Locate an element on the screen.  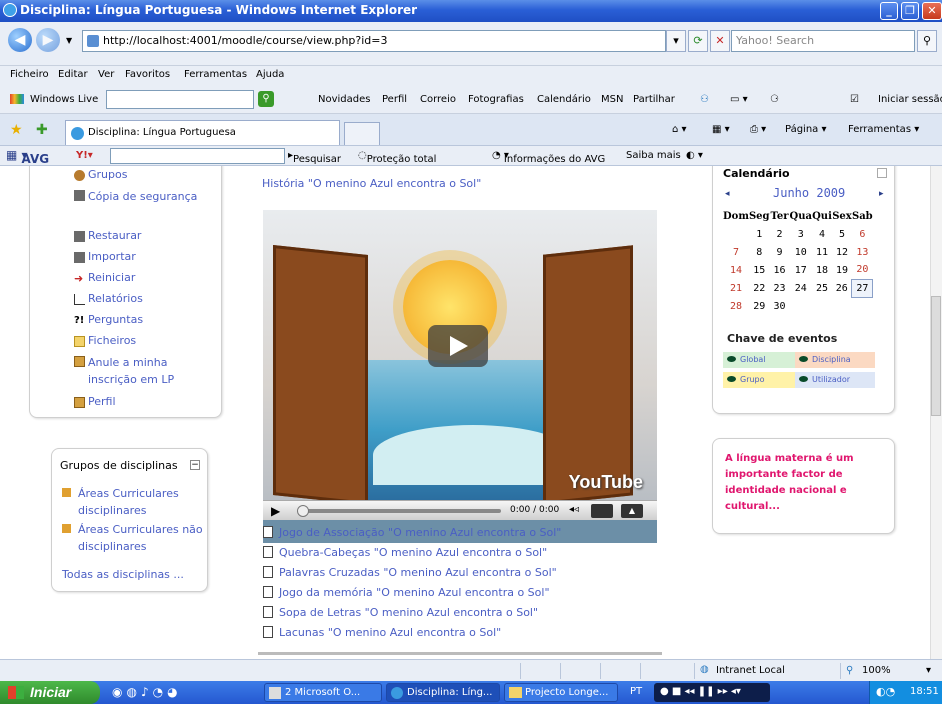
volume-icon: ◂◃ is located at coordinates (574, 509).